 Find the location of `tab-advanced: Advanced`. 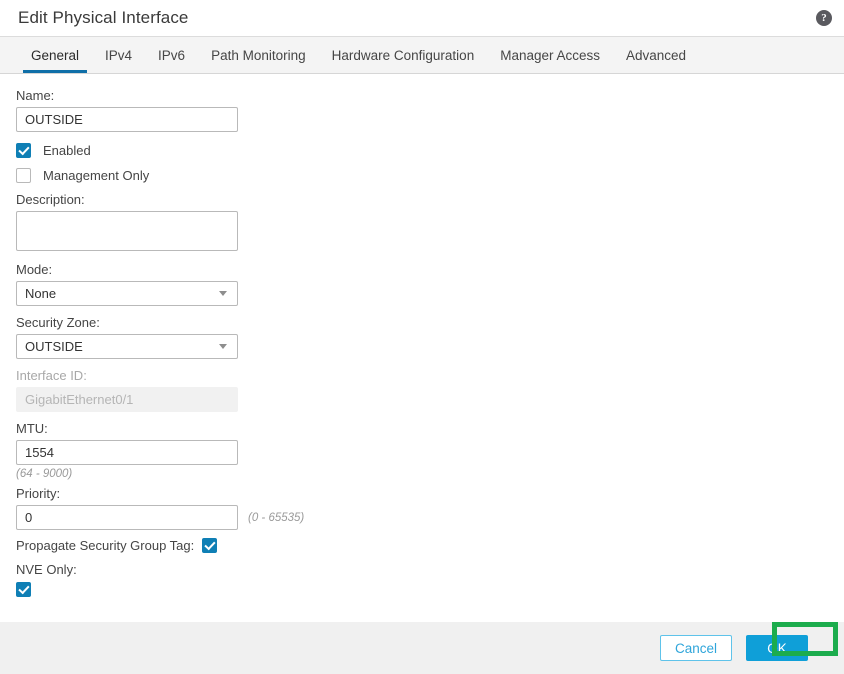

tab-advanced: Advanced is located at coordinates (656, 55).